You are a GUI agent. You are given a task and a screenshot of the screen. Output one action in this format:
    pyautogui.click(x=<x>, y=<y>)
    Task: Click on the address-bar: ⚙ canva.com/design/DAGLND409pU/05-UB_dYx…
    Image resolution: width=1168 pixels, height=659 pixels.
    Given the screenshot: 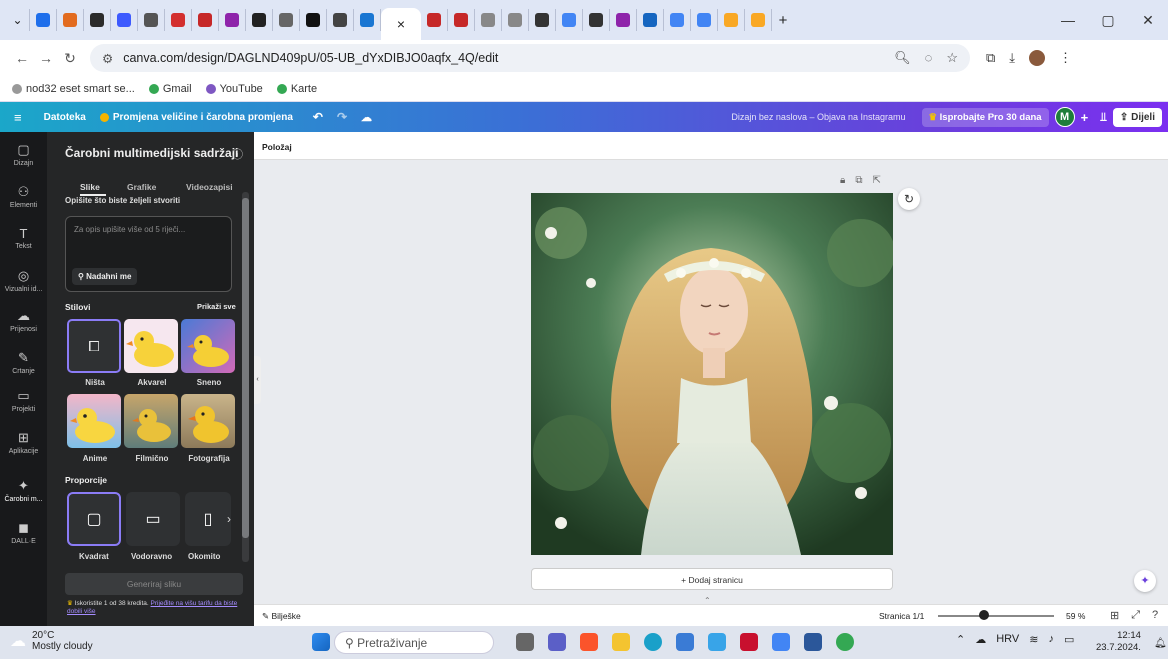 What is the action you would take?
    pyautogui.click(x=530, y=58)
    